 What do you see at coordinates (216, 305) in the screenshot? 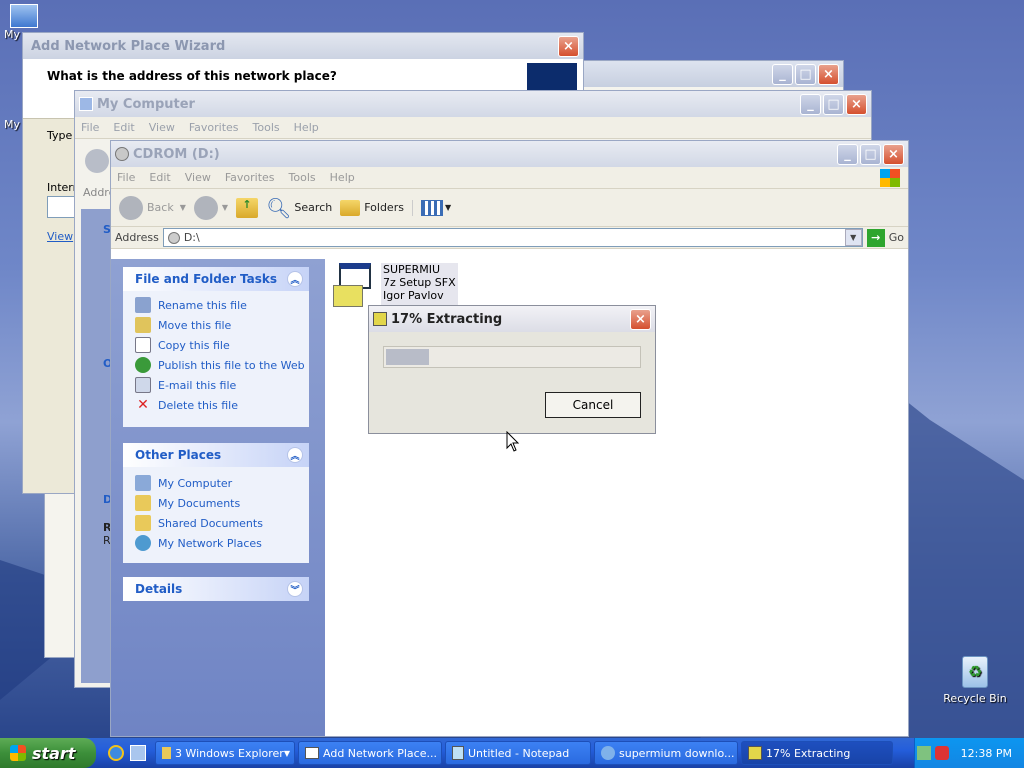
I see `rename-file-link: Rename this file` at bounding box center [216, 305].